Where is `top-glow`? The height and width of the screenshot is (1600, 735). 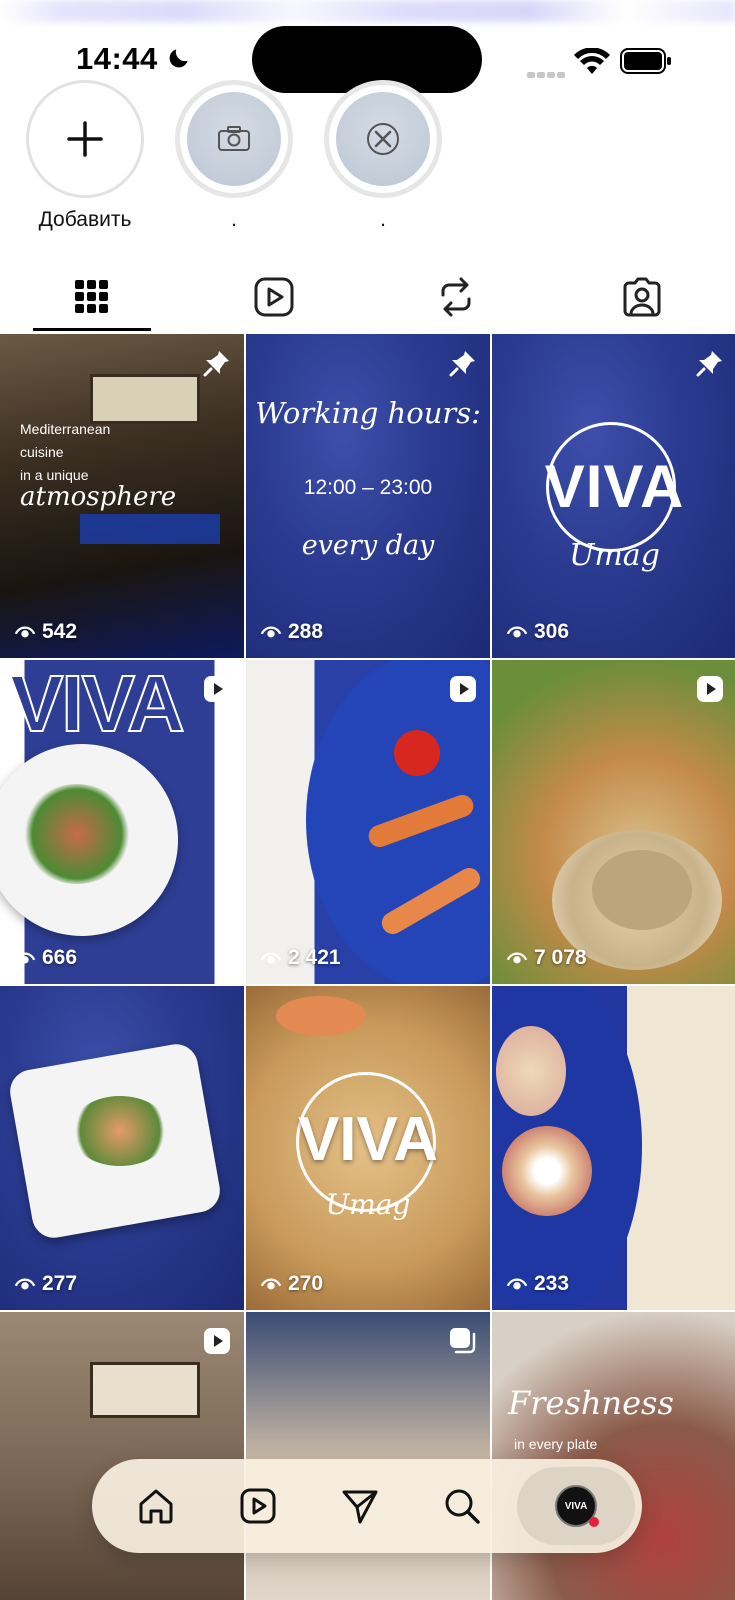
top-glow is located at coordinates (367, 11).